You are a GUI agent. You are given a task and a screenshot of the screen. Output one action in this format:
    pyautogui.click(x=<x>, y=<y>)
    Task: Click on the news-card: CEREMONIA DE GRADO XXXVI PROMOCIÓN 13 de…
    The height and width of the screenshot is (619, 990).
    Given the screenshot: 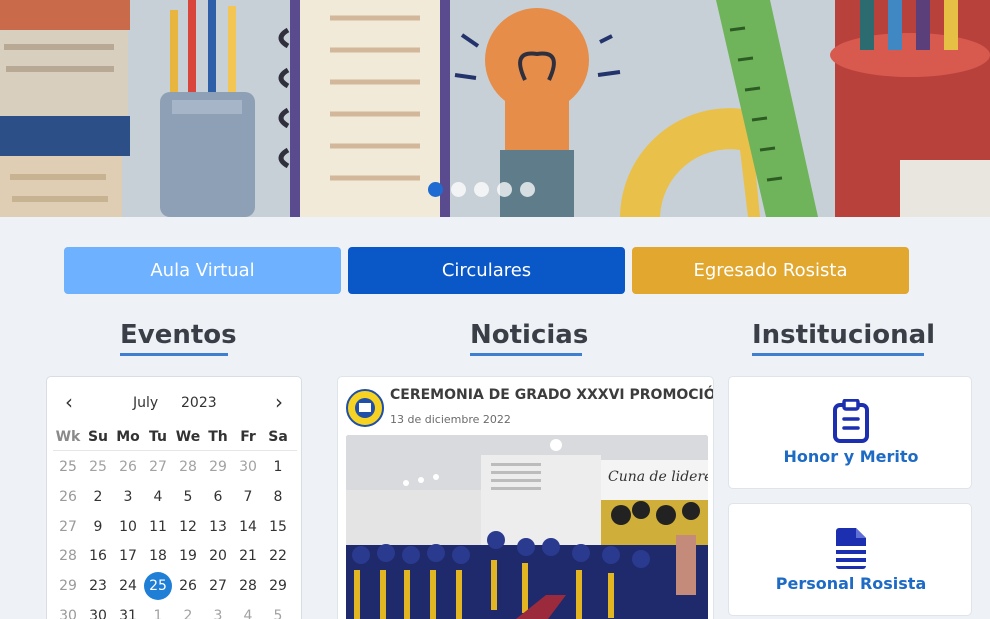 What is the action you would take?
    pyautogui.click(x=525, y=497)
    